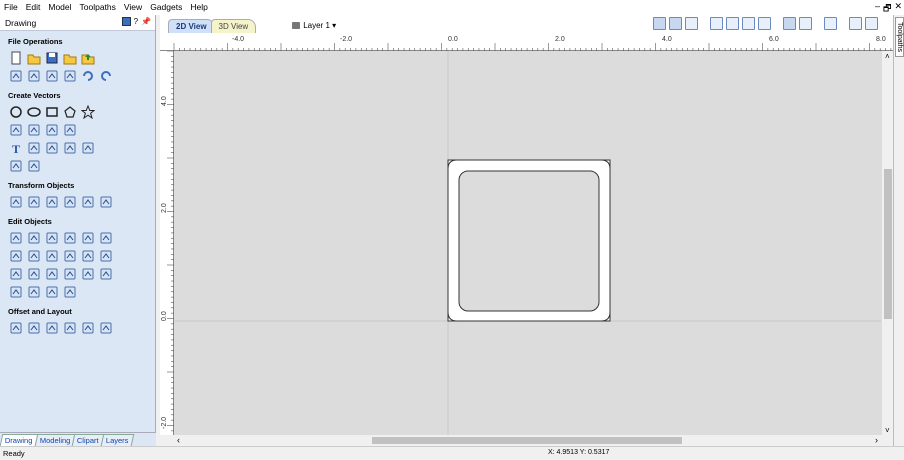 The image size is (904, 460). Describe the element at coordinates (191, 26) in the screenshot. I see `tab-2d-view: 2D View` at that location.